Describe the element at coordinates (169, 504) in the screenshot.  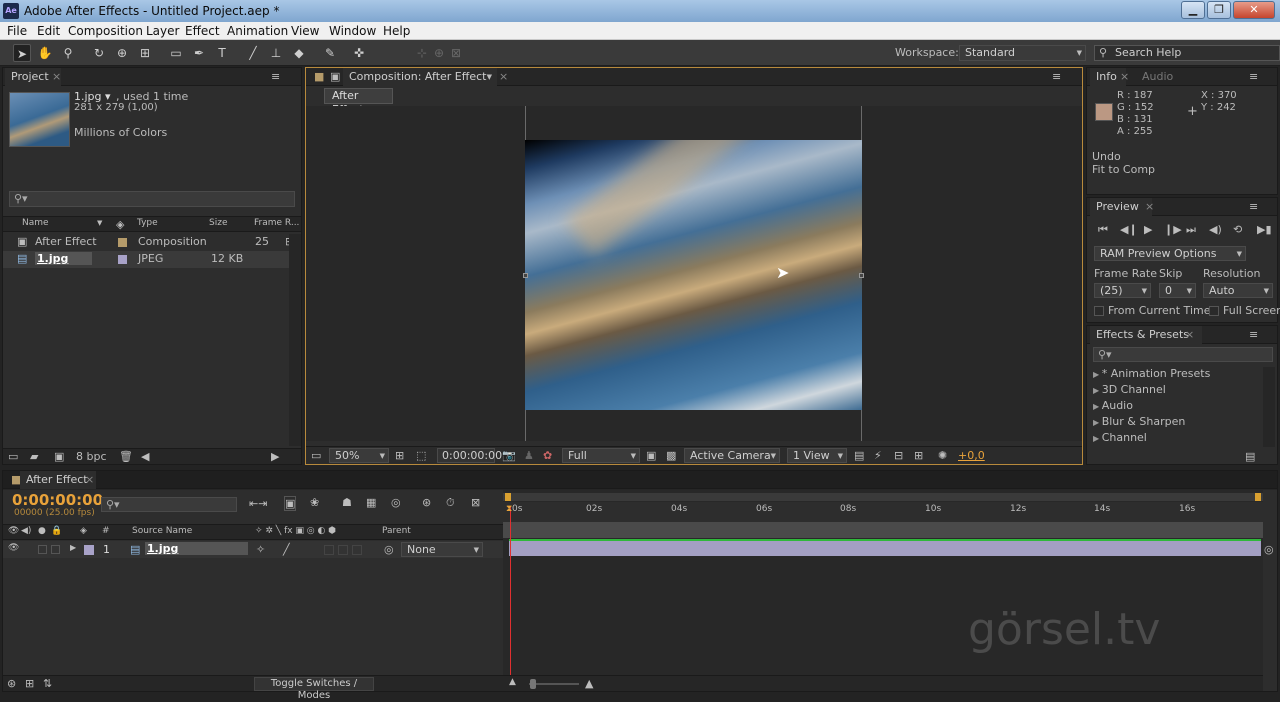
I see `timeline-search-input: ⚲▾` at that location.